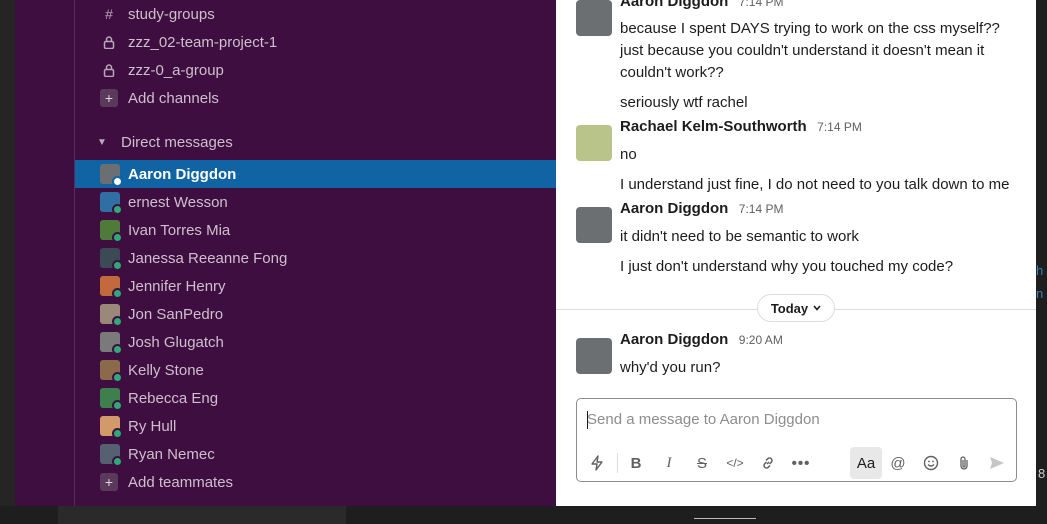 This screenshot has width=1047, height=524. I want to click on date-divider-label: Today, so click(789, 308).